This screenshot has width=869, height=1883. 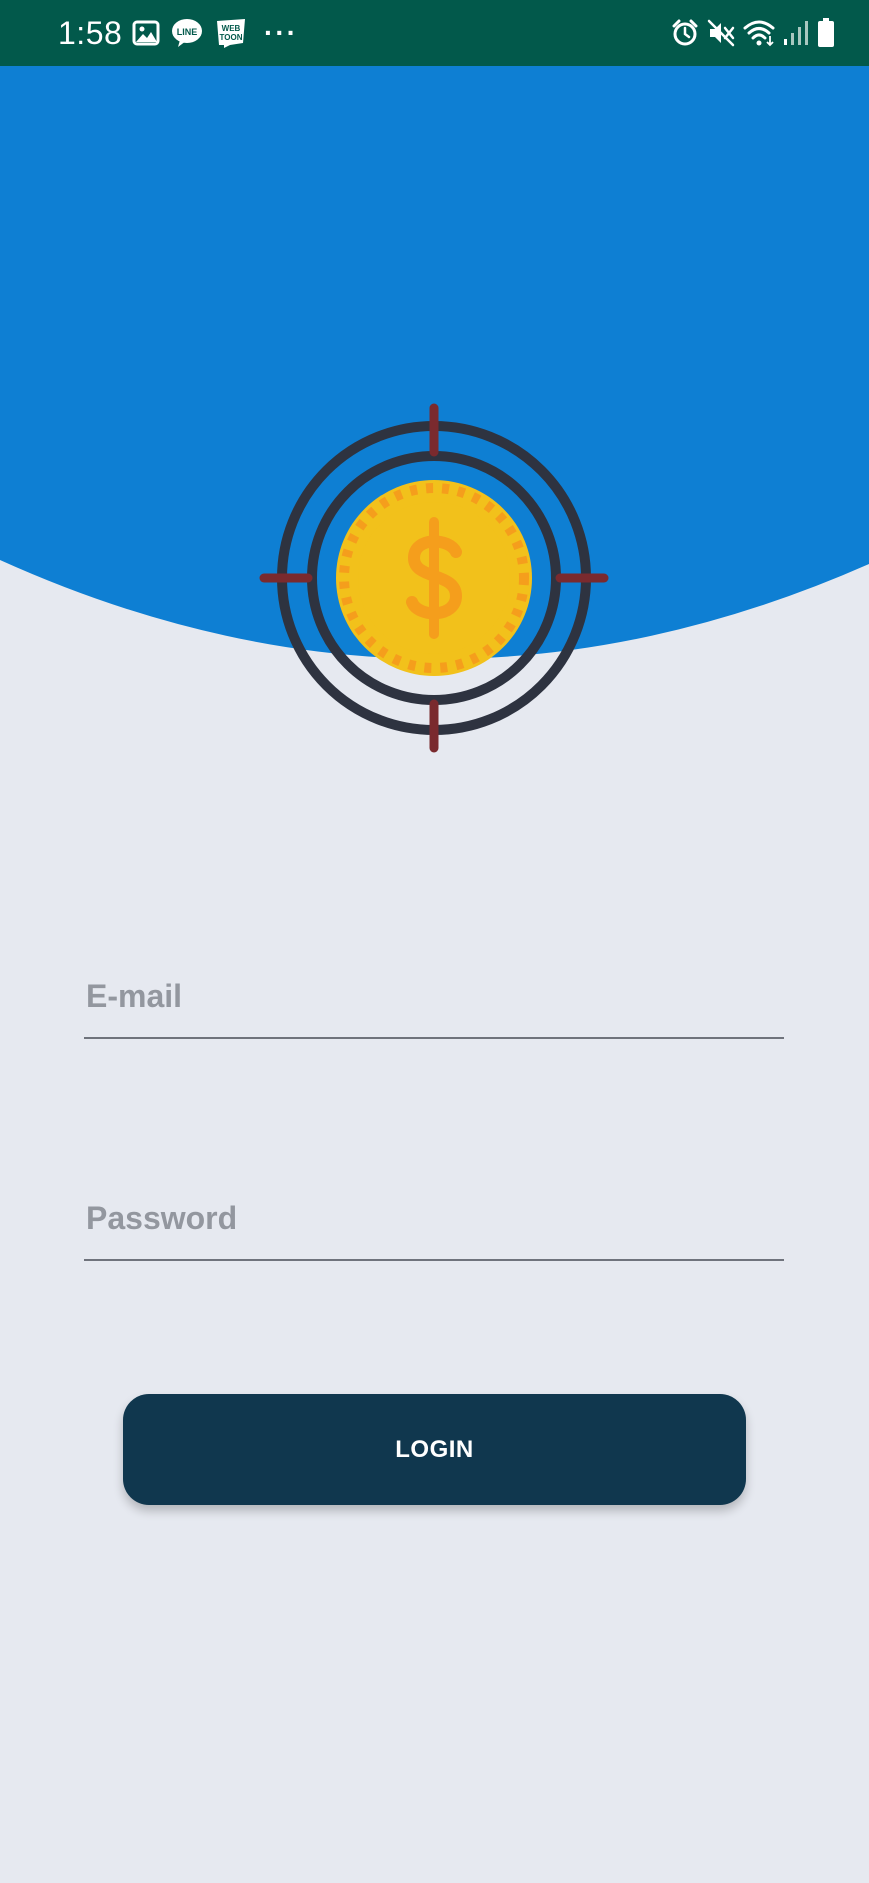 I want to click on email-input, so click(x=434, y=1008).